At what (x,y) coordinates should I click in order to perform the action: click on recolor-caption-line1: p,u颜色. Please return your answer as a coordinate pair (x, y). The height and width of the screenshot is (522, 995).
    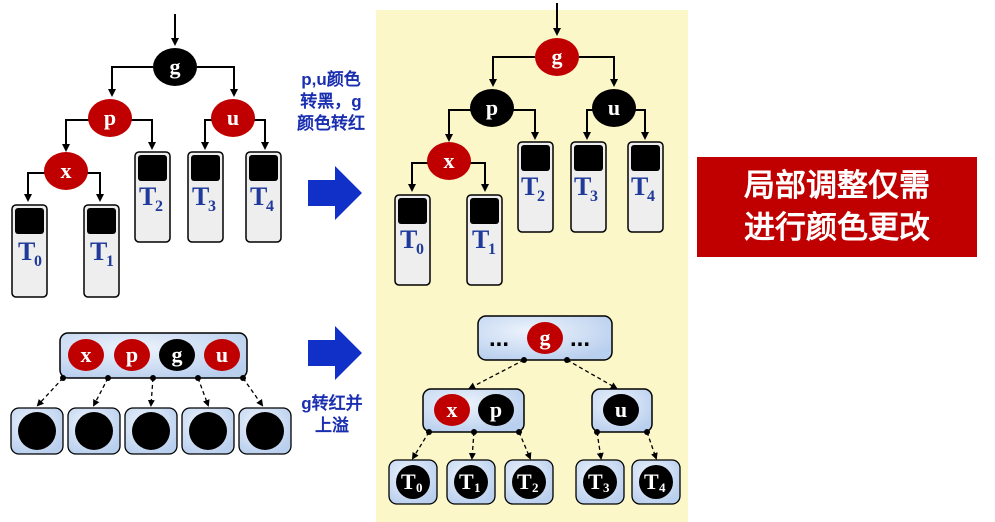
    Looking at the image, I should click on (331, 79).